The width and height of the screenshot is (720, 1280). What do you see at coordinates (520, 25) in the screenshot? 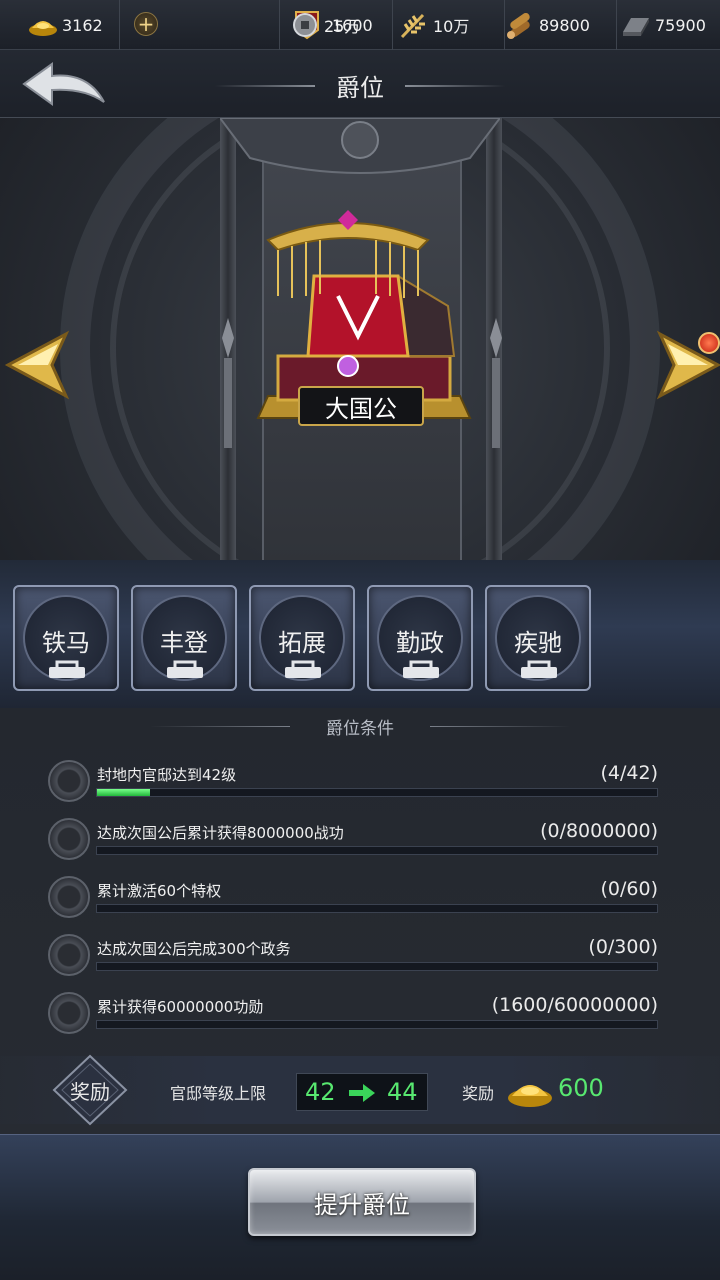
I see `wood-icon` at bounding box center [520, 25].